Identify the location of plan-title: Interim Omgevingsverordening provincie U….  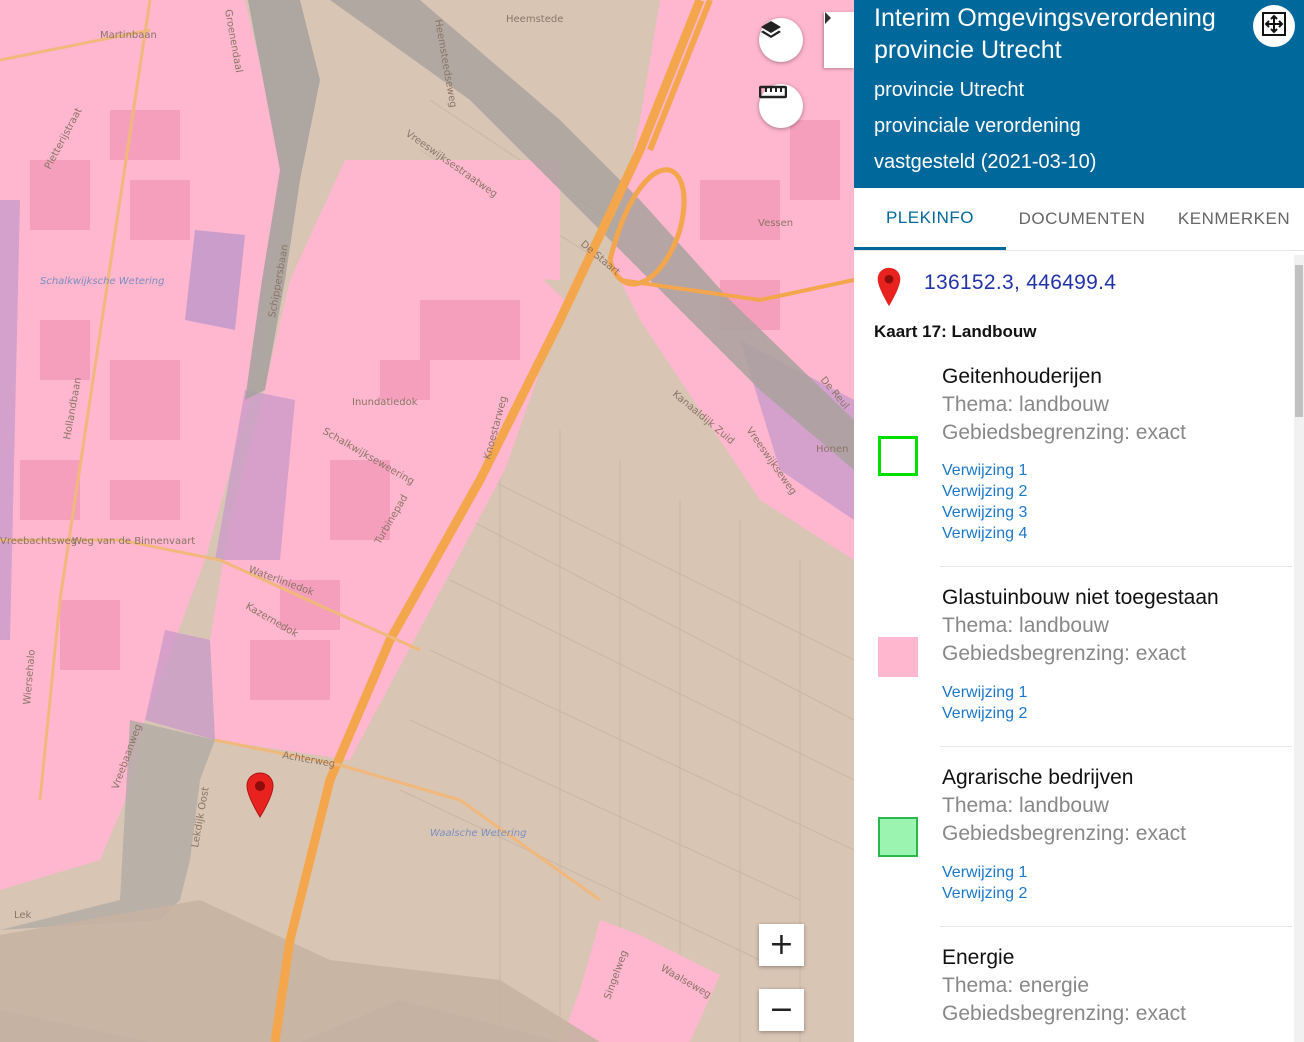
(1045, 34).